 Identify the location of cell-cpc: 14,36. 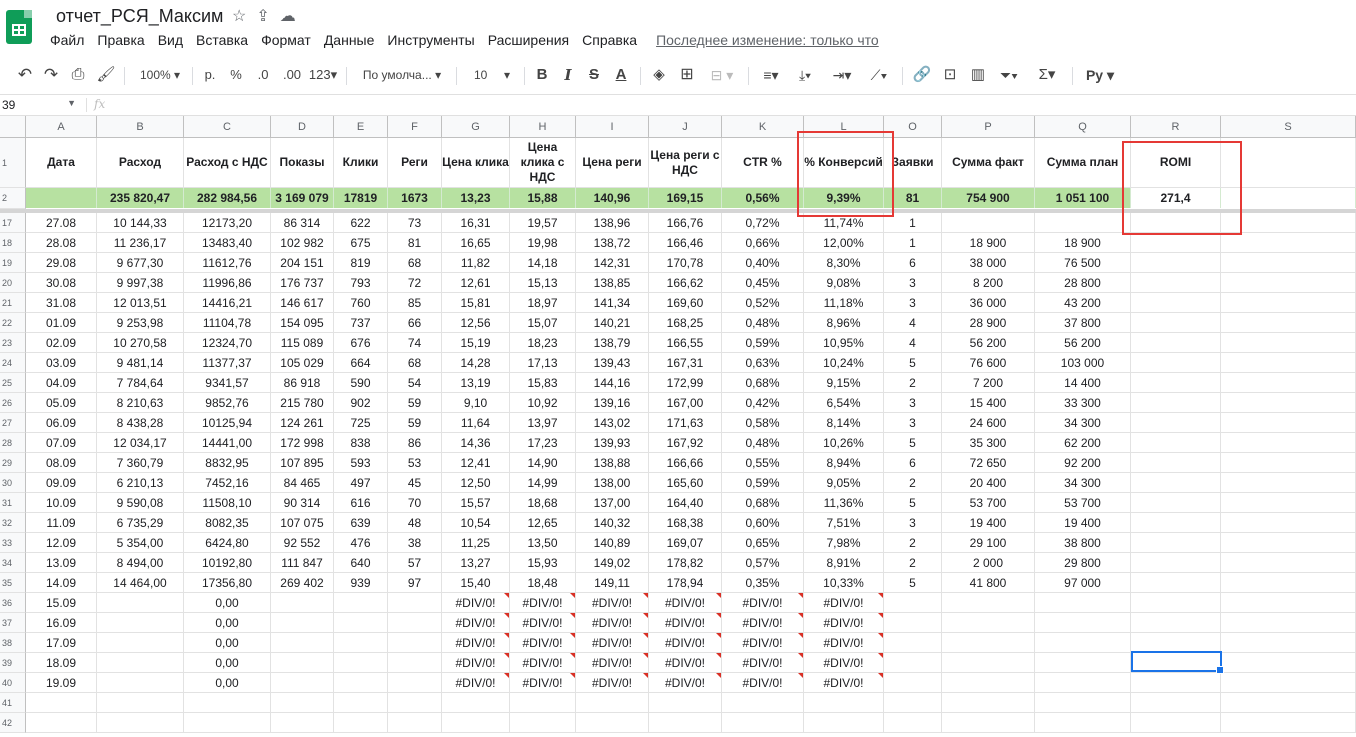
(476, 443).